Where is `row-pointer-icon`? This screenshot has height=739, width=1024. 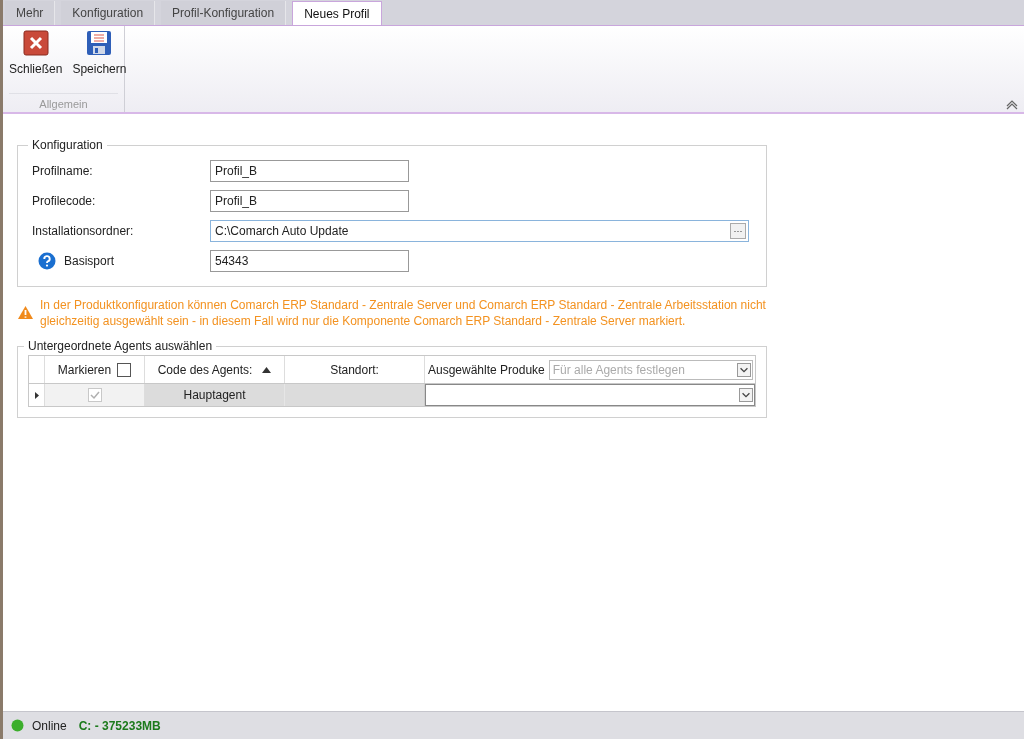 row-pointer-icon is located at coordinates (36, 395).